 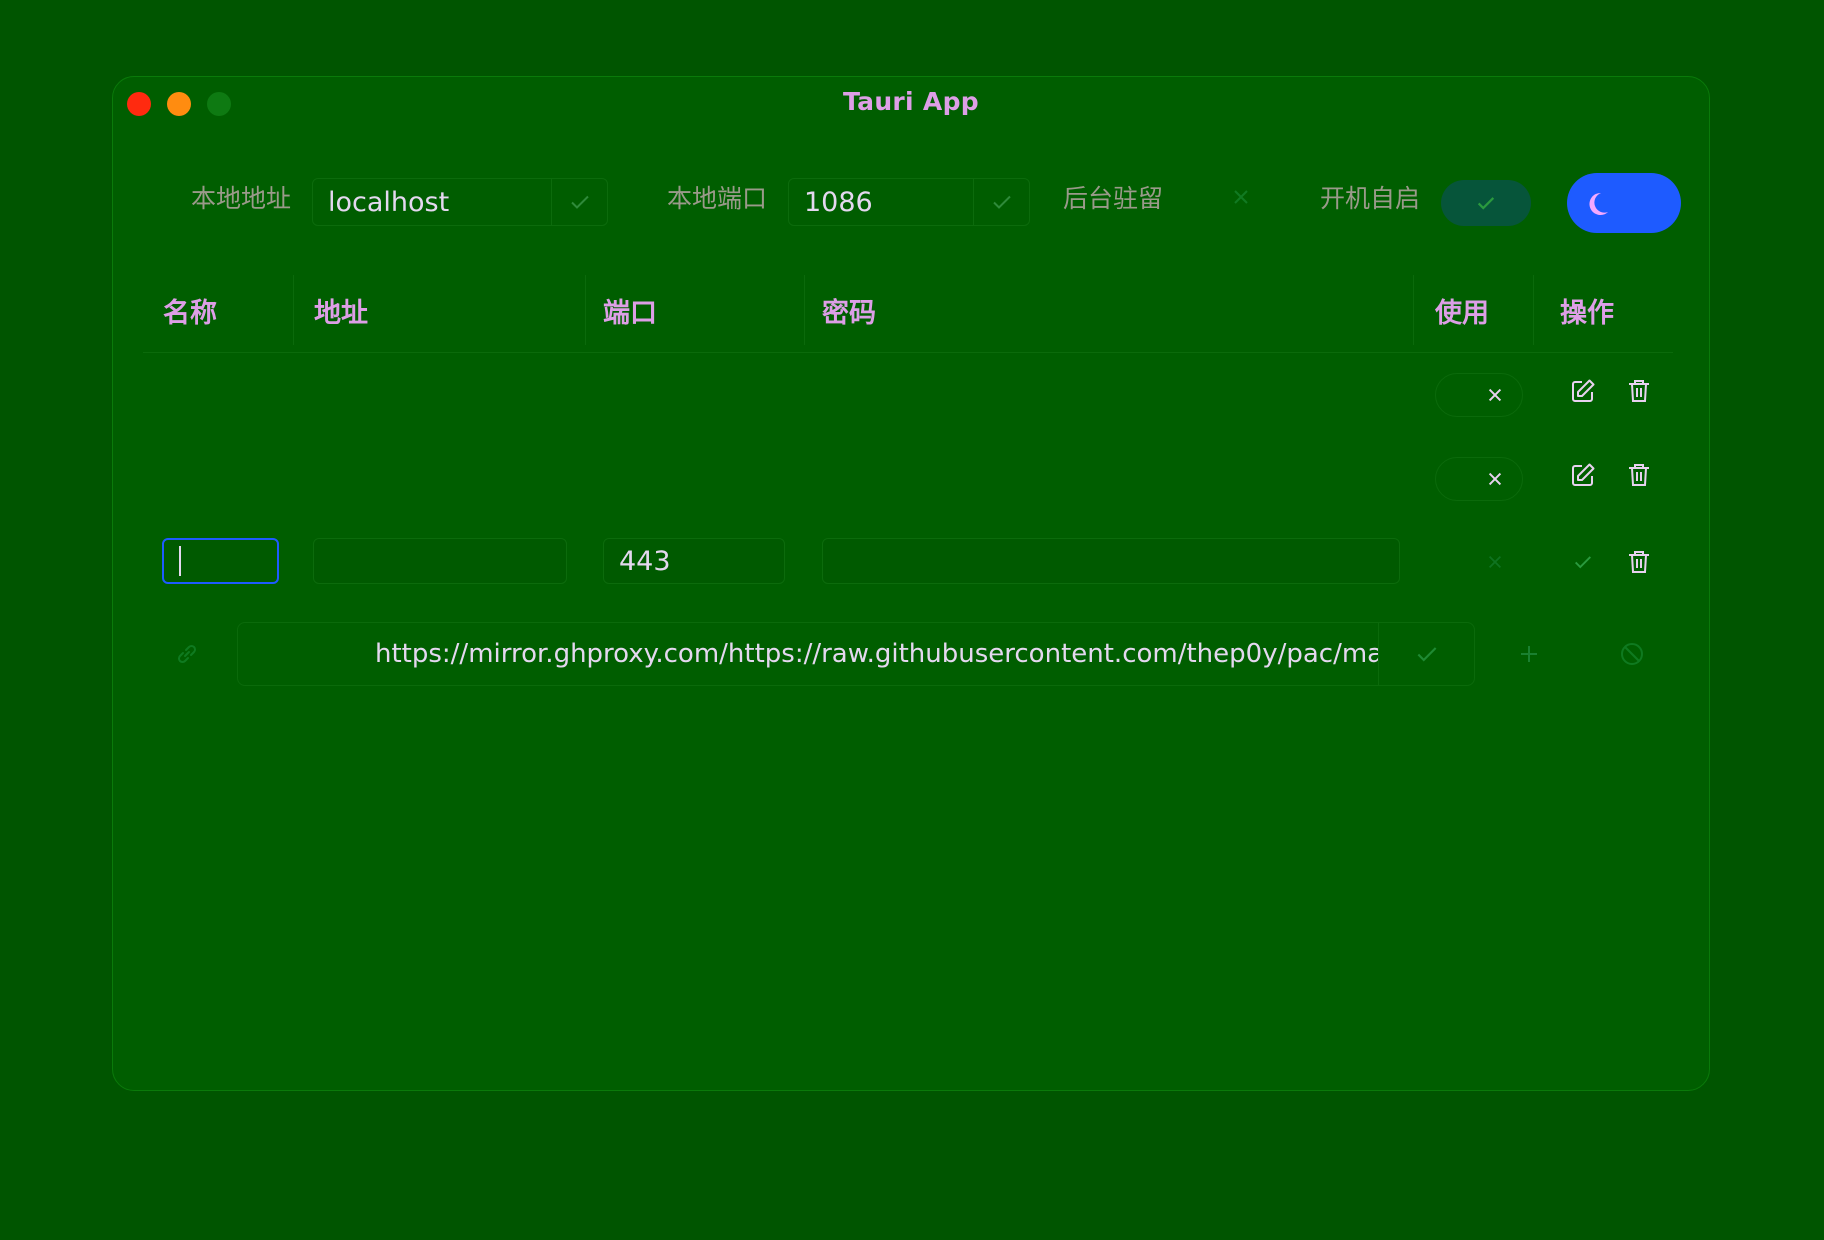 I want to click on confirm-pac-url-button, so click(x=1426, y=654).